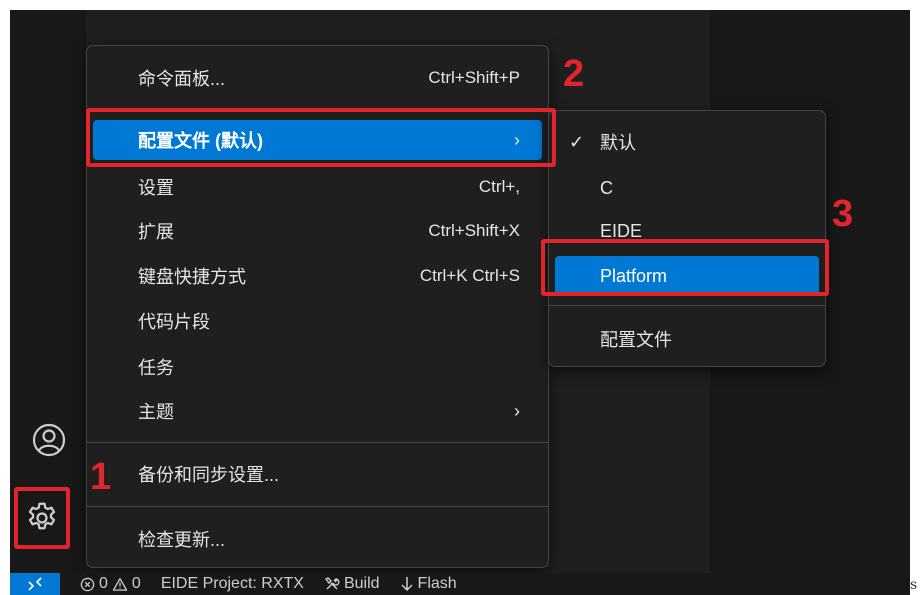  I want to click on submenu-item-platform: Platform, so click(687, 276).